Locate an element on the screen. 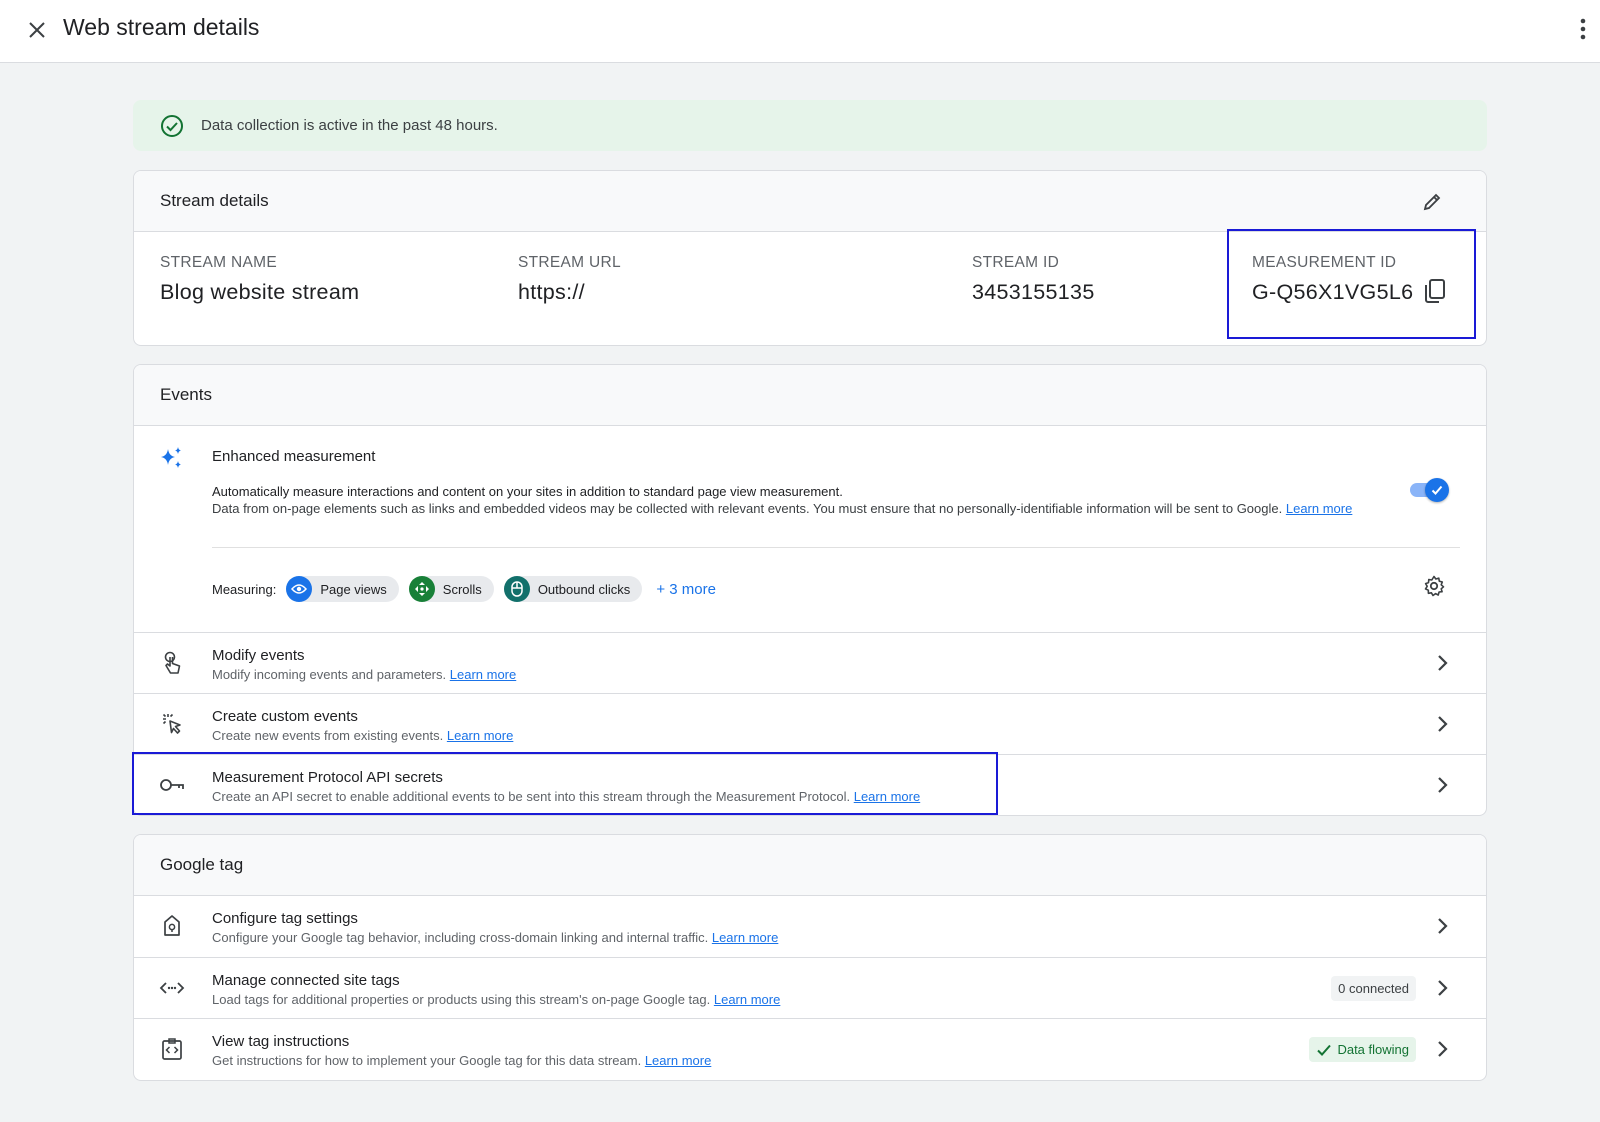 This screenshot has width=1600, height=1122. close-icon is located at coordinates (37, 30).